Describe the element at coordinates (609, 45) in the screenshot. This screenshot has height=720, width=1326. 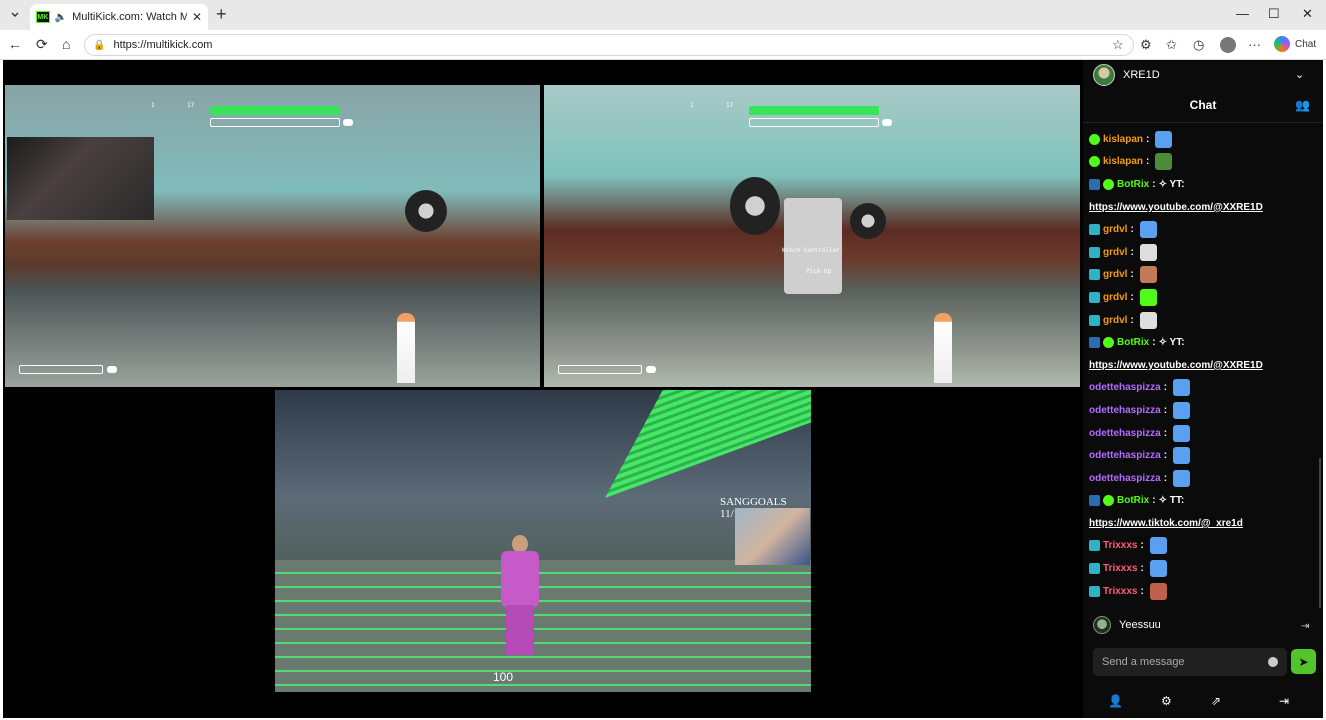
I see `address-bar: 🔒 https://multikick.com` at that location.